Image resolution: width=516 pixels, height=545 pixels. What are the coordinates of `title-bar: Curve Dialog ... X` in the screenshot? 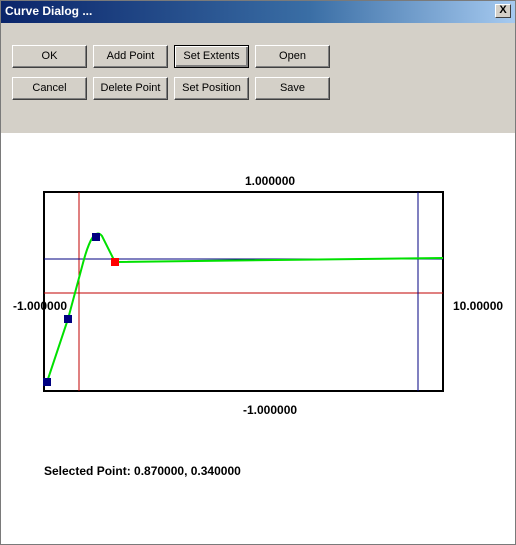 It's located at (258, 12).